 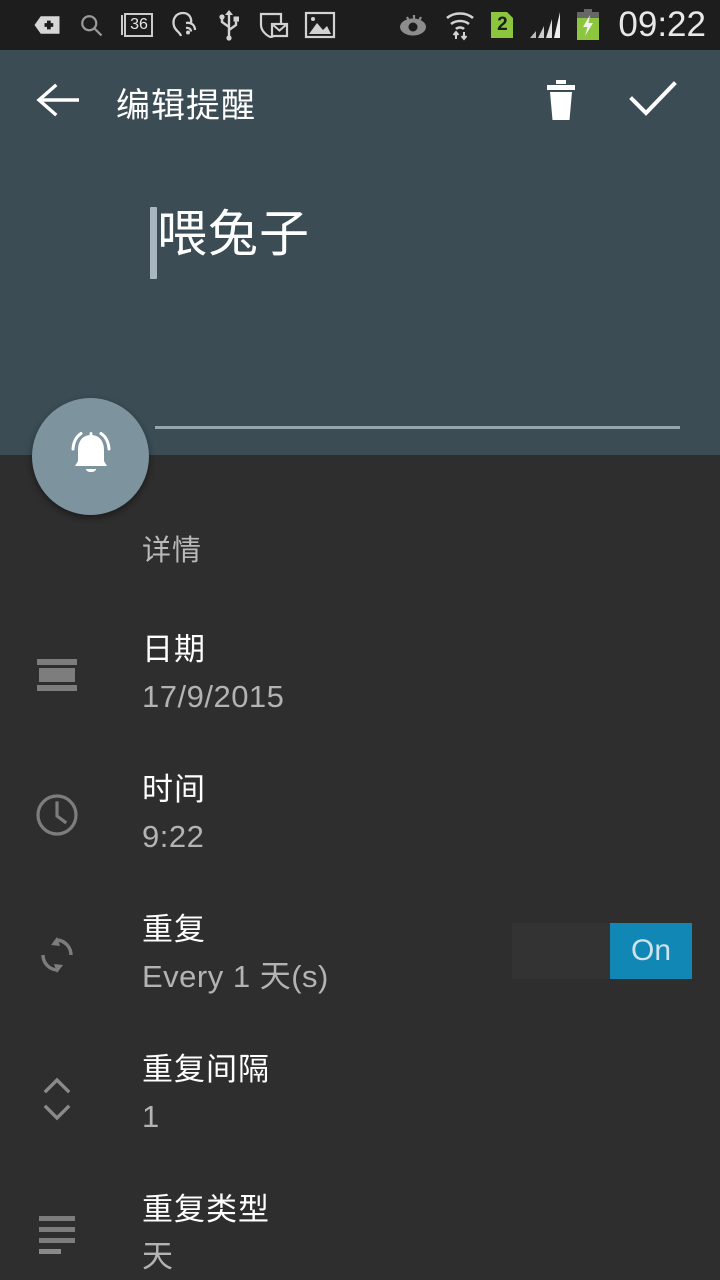 I want to click on list-lines-icon, so click(x=57, y=1218).